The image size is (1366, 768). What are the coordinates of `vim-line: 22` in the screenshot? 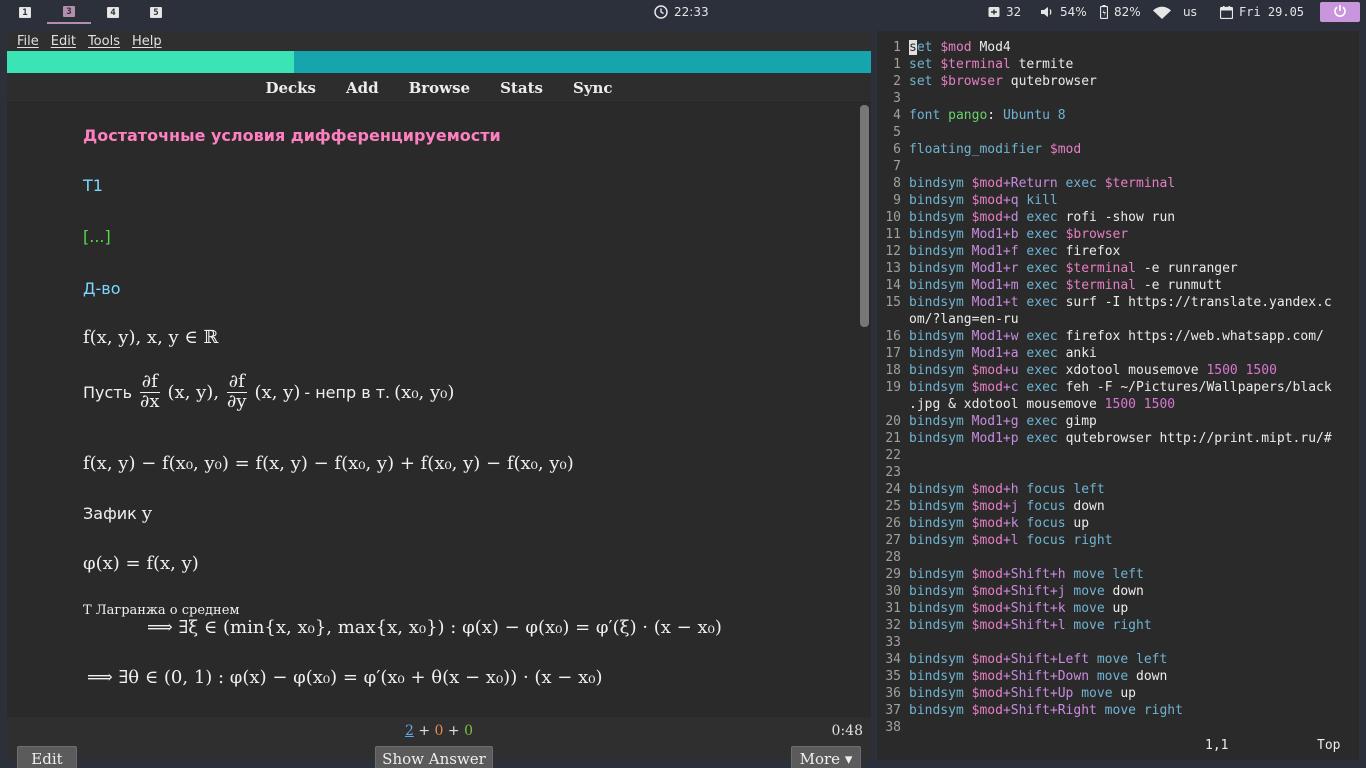 It's located at (893, 455).